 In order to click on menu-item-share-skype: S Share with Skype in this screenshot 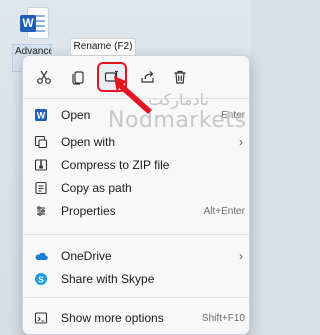, I will do `click(136, 279)`.